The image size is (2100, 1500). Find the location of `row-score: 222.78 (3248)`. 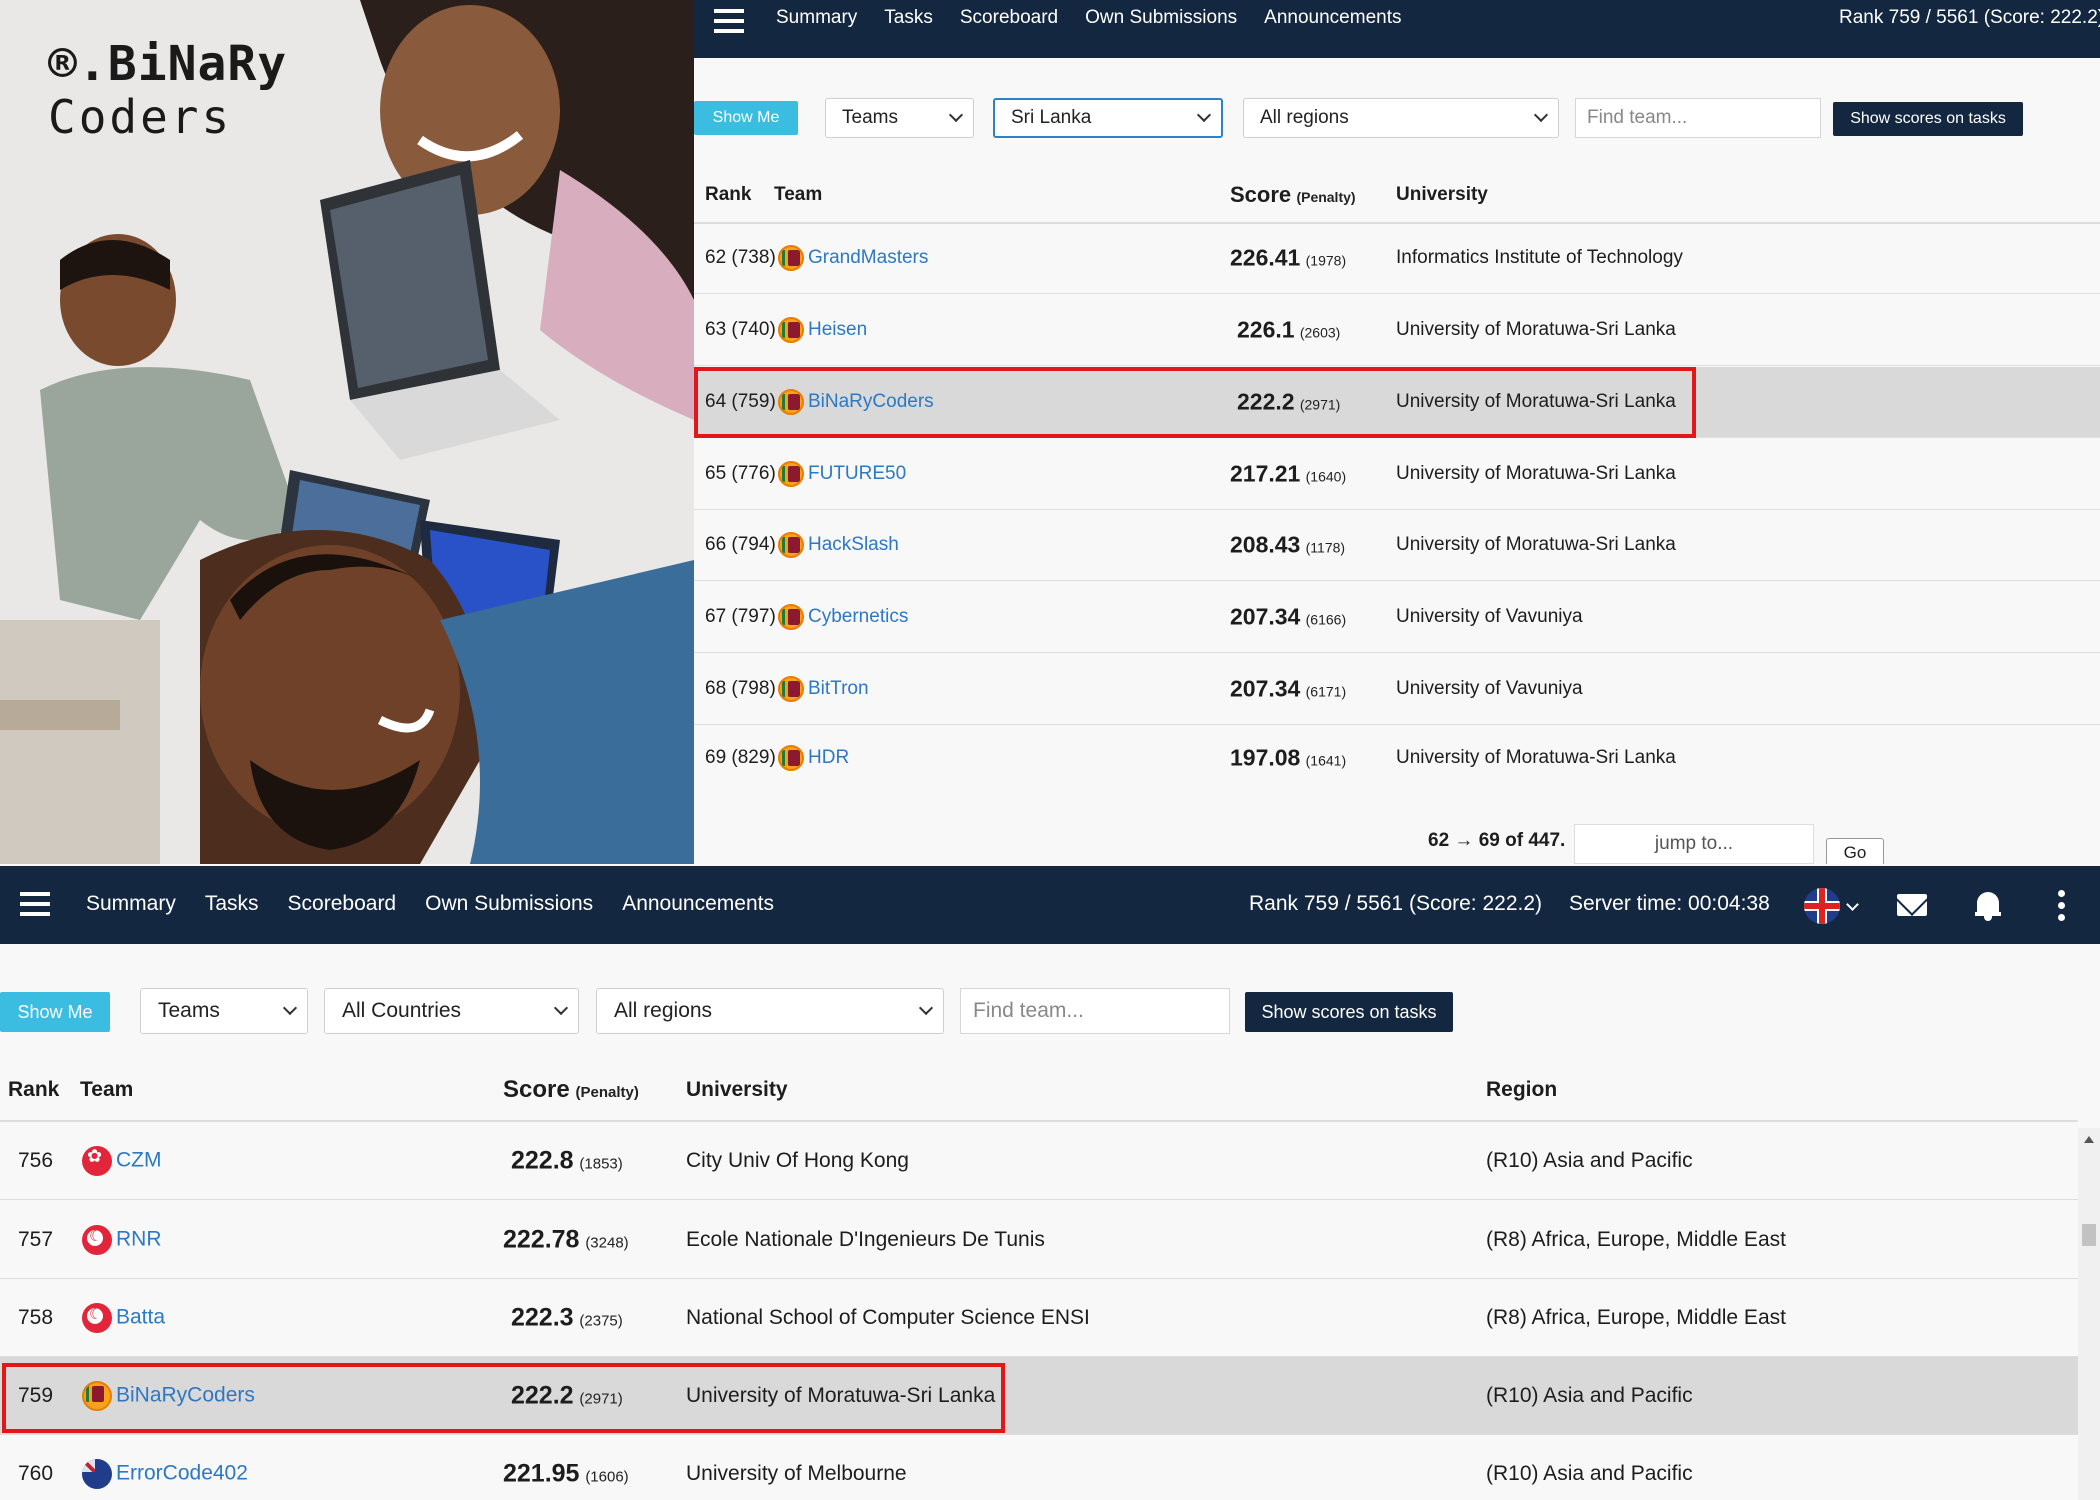

row-score: 222.78 (3248) is located at coordinates (566, 1239).